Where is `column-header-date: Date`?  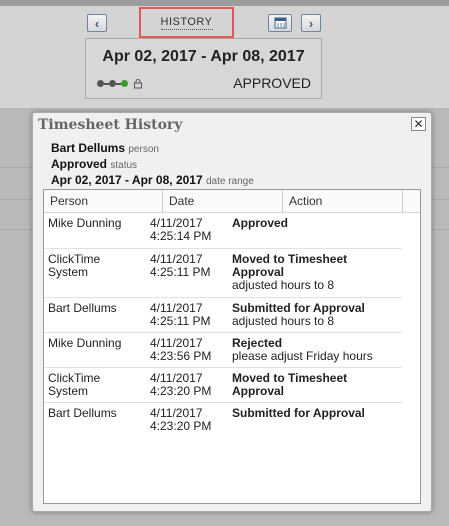
column-header-date: Date is located at coordinates (222, 201).